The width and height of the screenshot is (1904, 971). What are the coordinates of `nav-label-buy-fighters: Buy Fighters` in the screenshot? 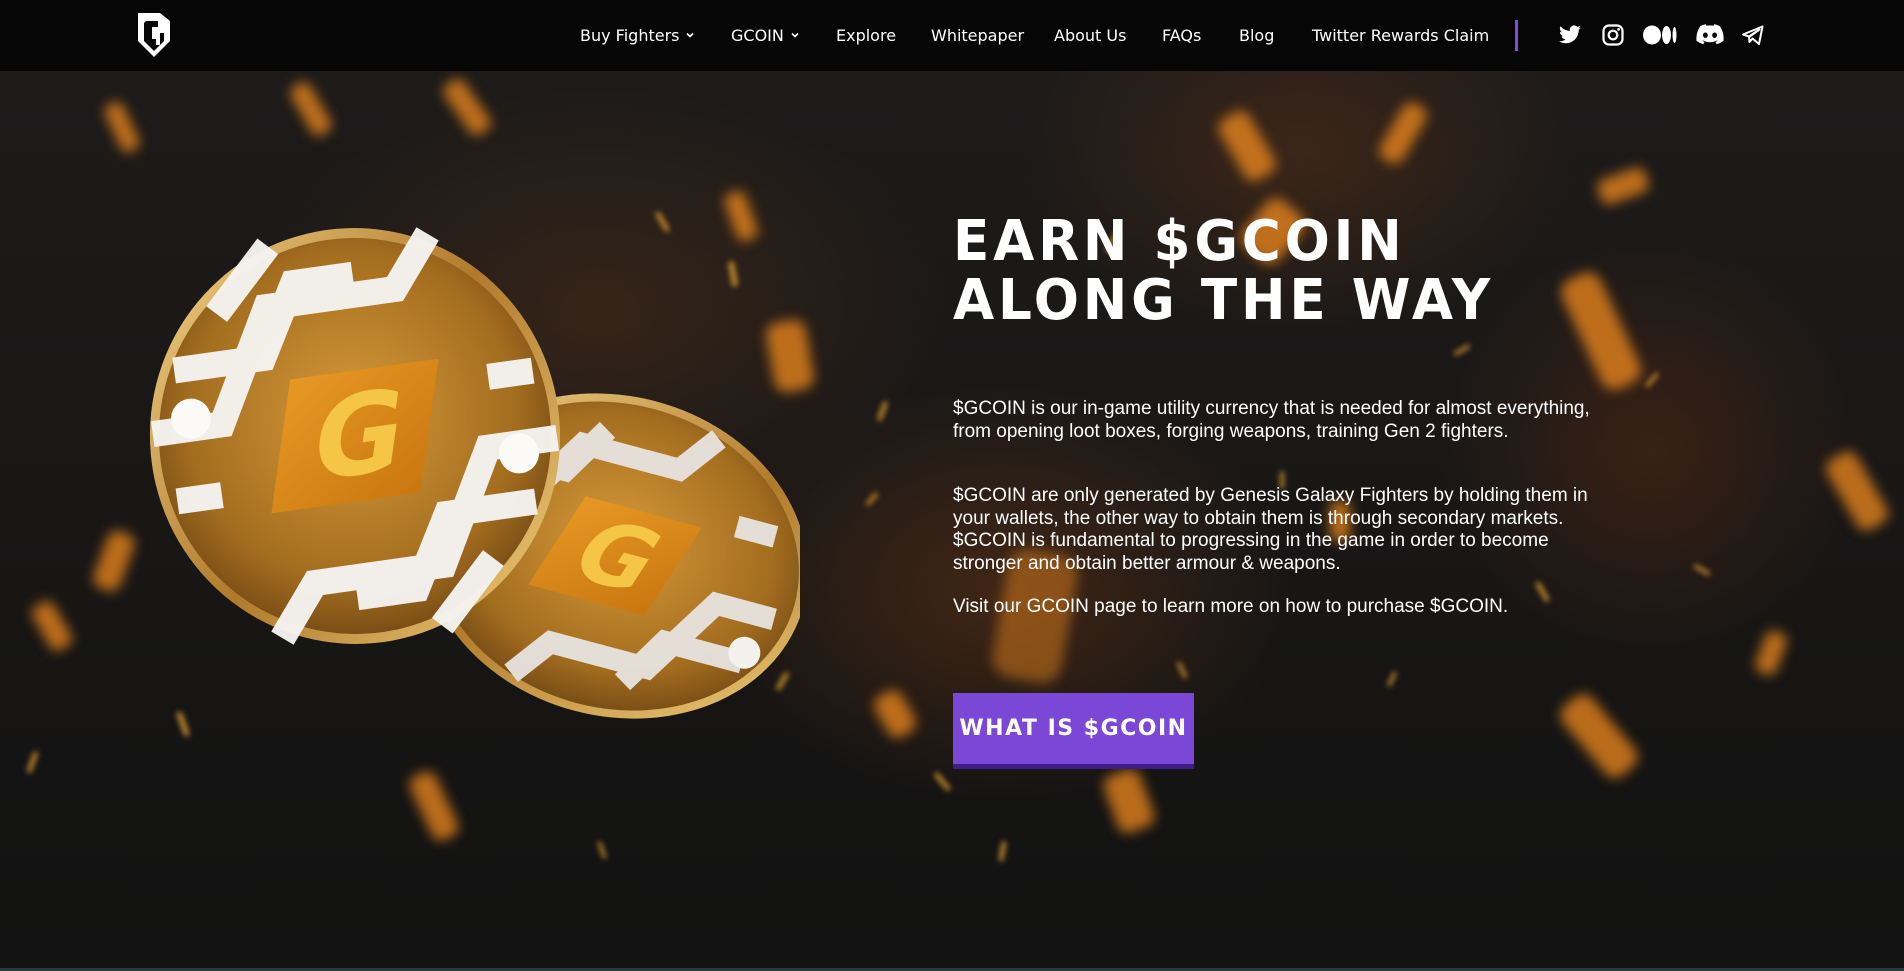 It's located at (630, 35).